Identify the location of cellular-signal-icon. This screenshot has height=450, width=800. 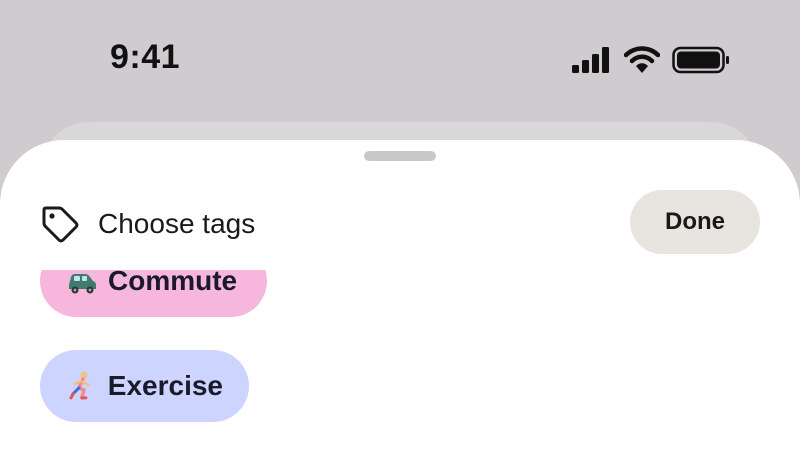
(590, 60).